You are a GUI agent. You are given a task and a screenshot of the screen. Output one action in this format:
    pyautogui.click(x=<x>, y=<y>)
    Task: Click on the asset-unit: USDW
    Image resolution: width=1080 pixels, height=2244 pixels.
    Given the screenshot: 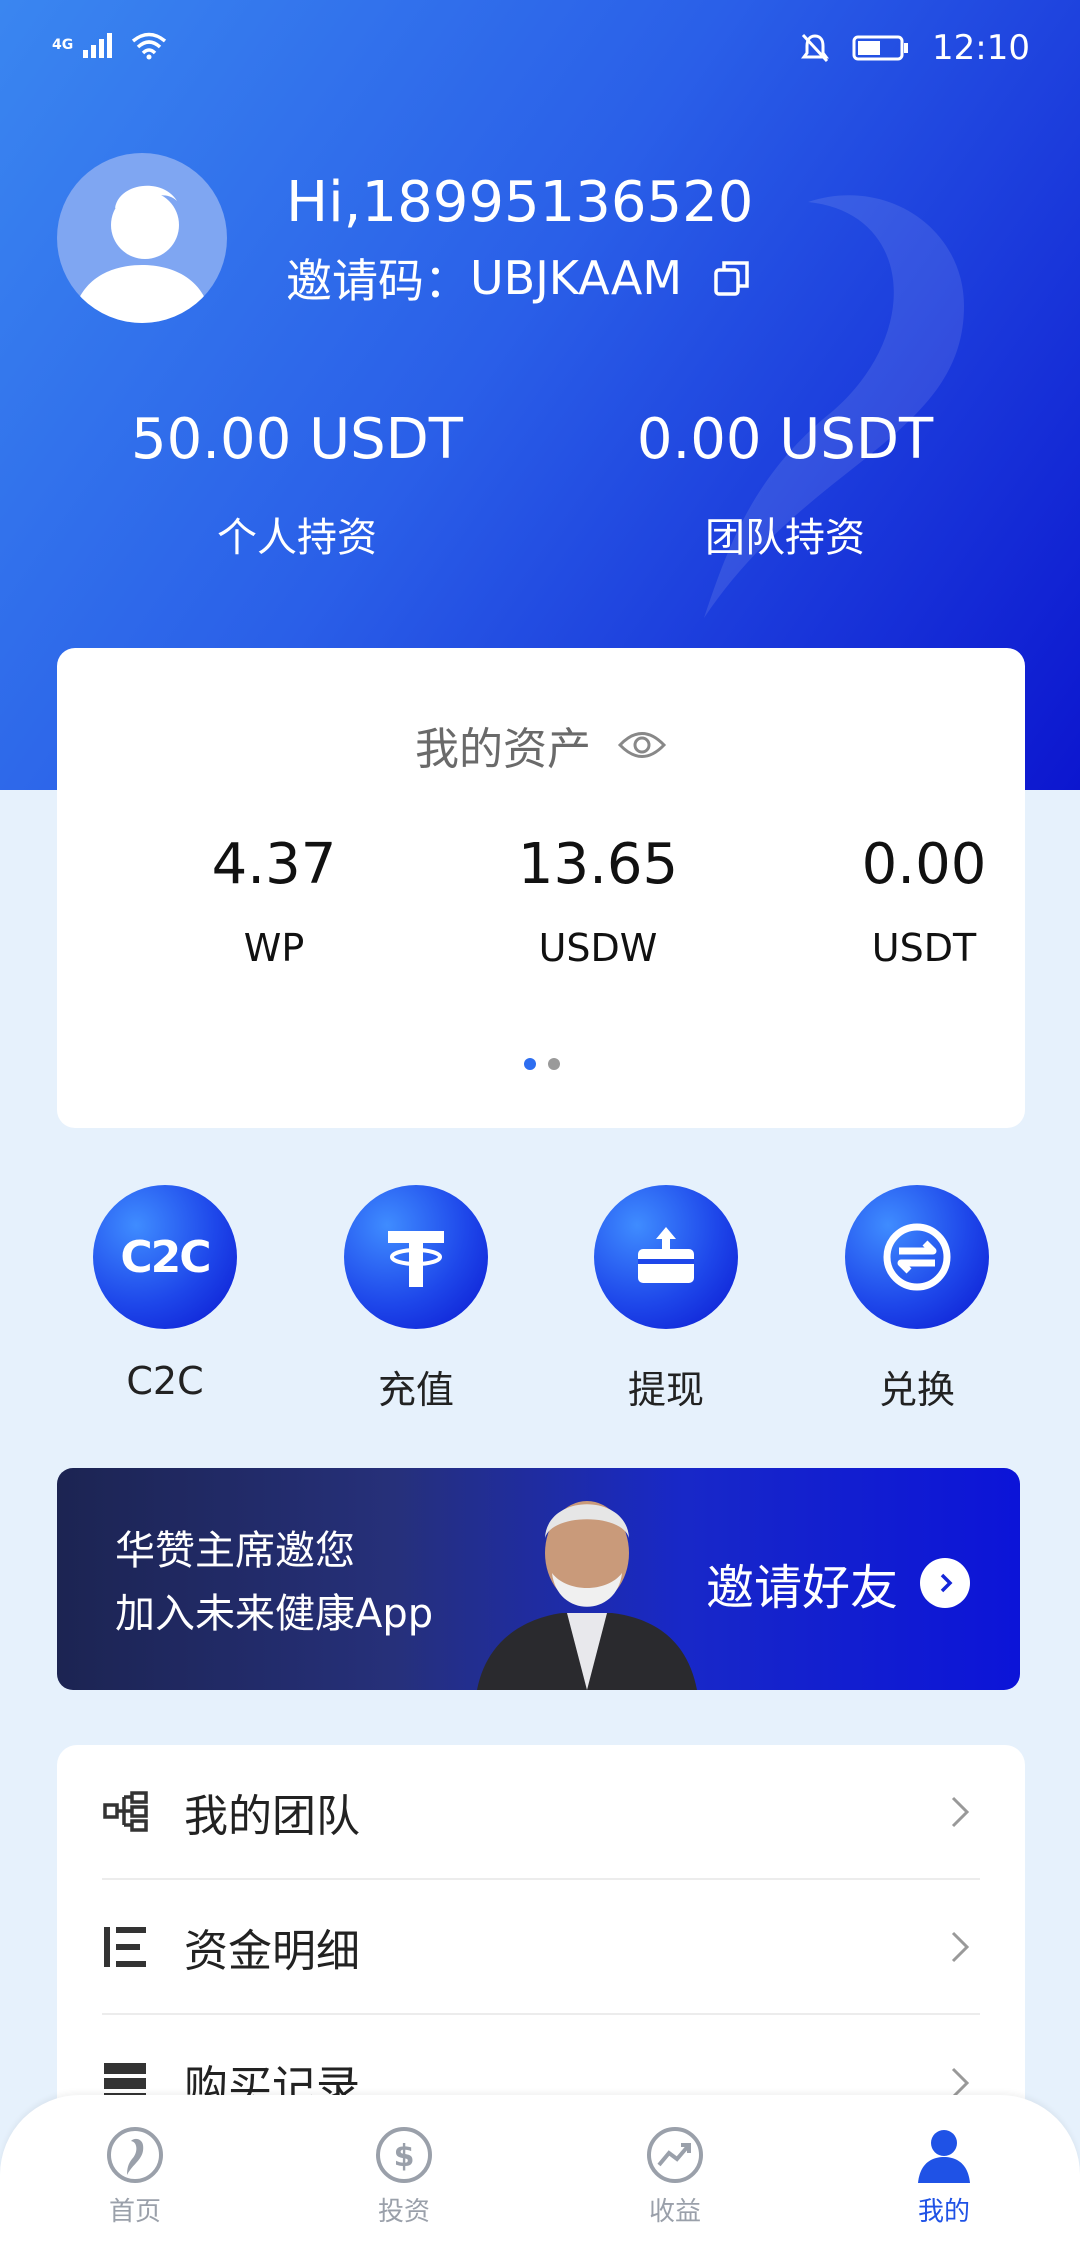 What is the action you would take?
    pyautogui.click(x=598, y=948)
    